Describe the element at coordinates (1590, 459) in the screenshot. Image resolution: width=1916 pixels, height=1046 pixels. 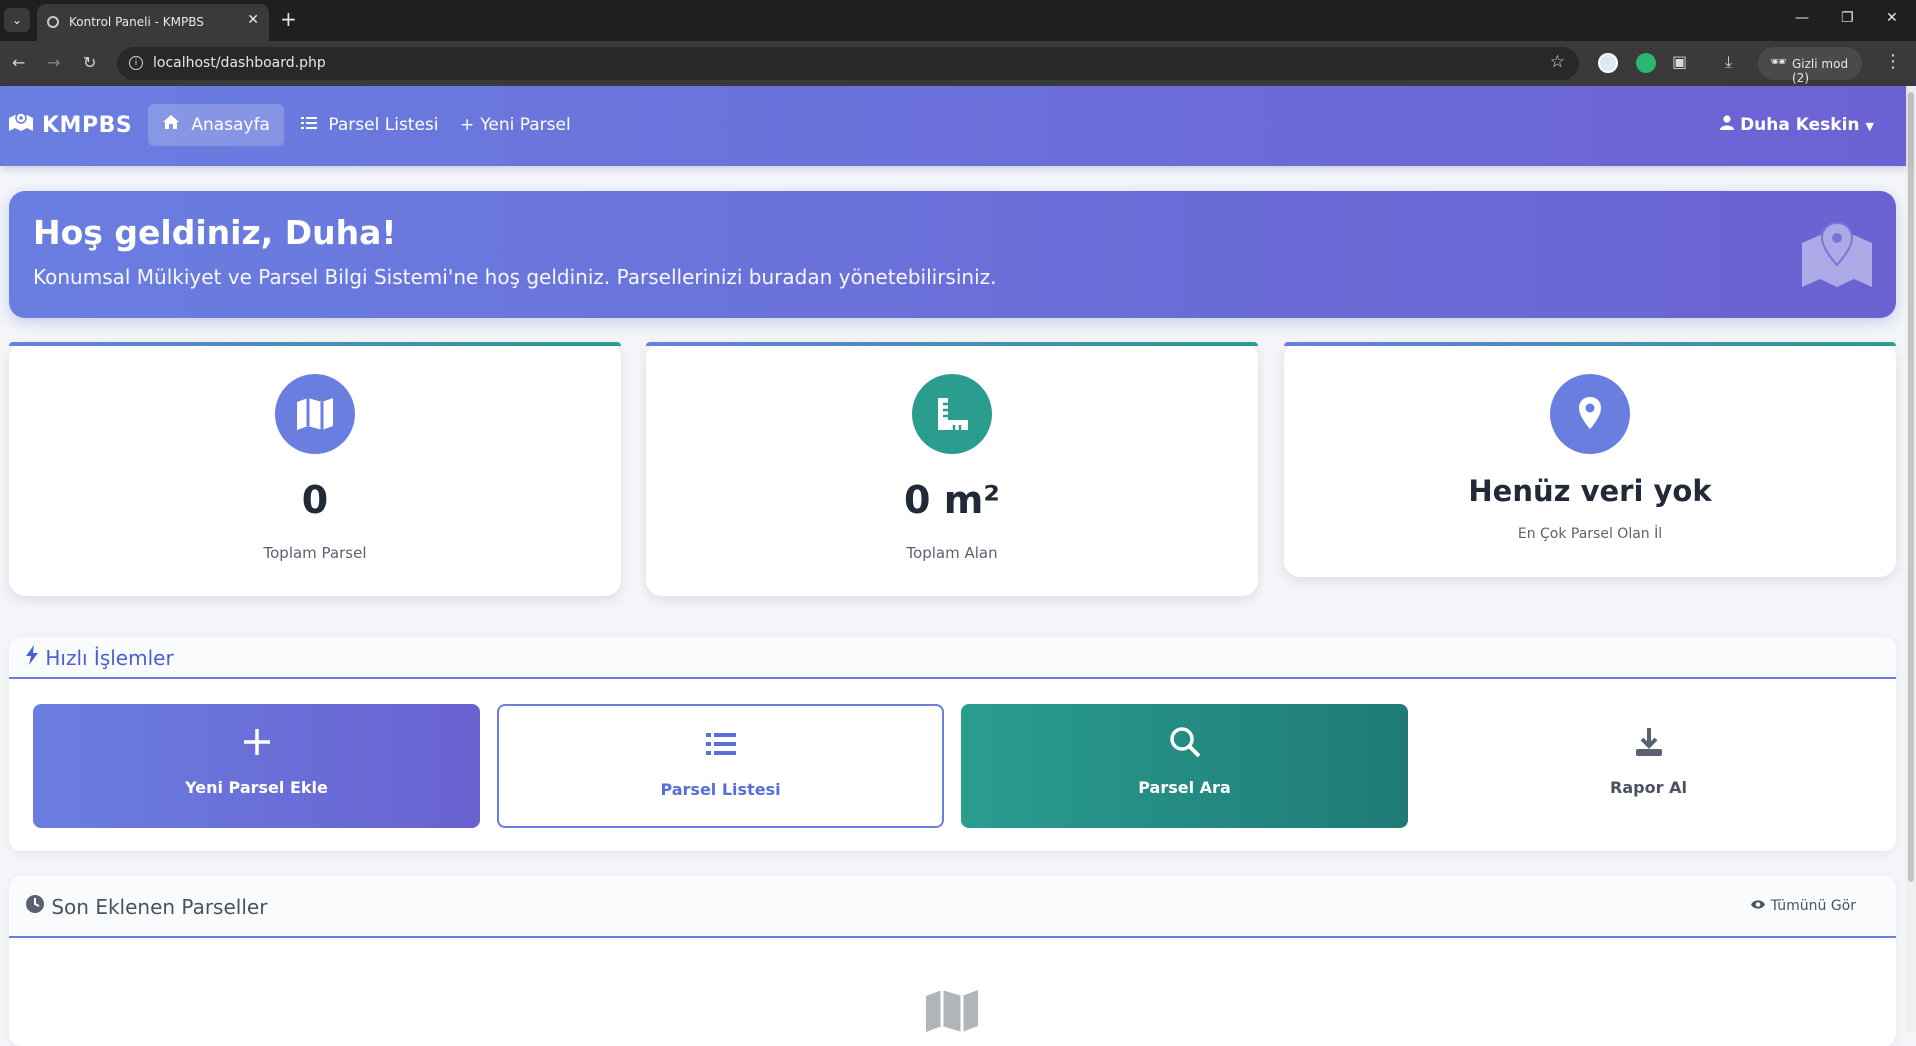
I see `stat-card-top-province: Henüz veri yok En Çok Parsel Olan İl` at that location.